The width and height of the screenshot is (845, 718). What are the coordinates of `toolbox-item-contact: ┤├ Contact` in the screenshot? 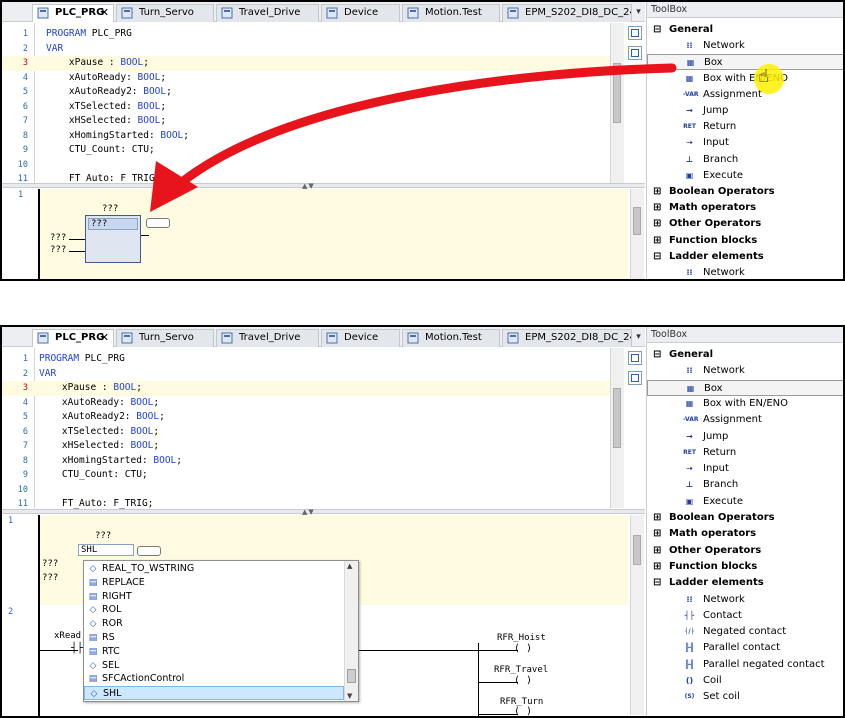 It's located at (745, 616).